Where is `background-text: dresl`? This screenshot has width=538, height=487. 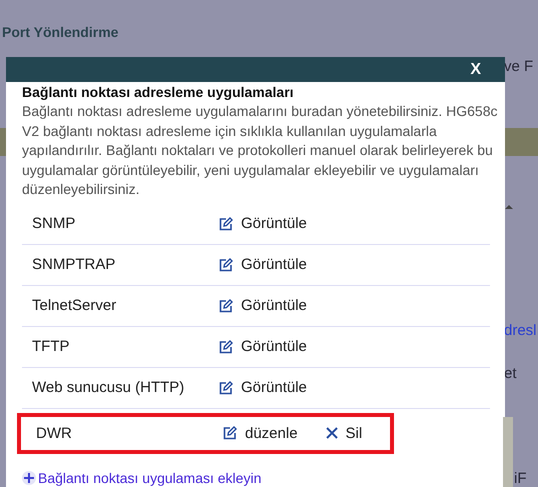
background-text: dresl is located at coordinates (520, 330).